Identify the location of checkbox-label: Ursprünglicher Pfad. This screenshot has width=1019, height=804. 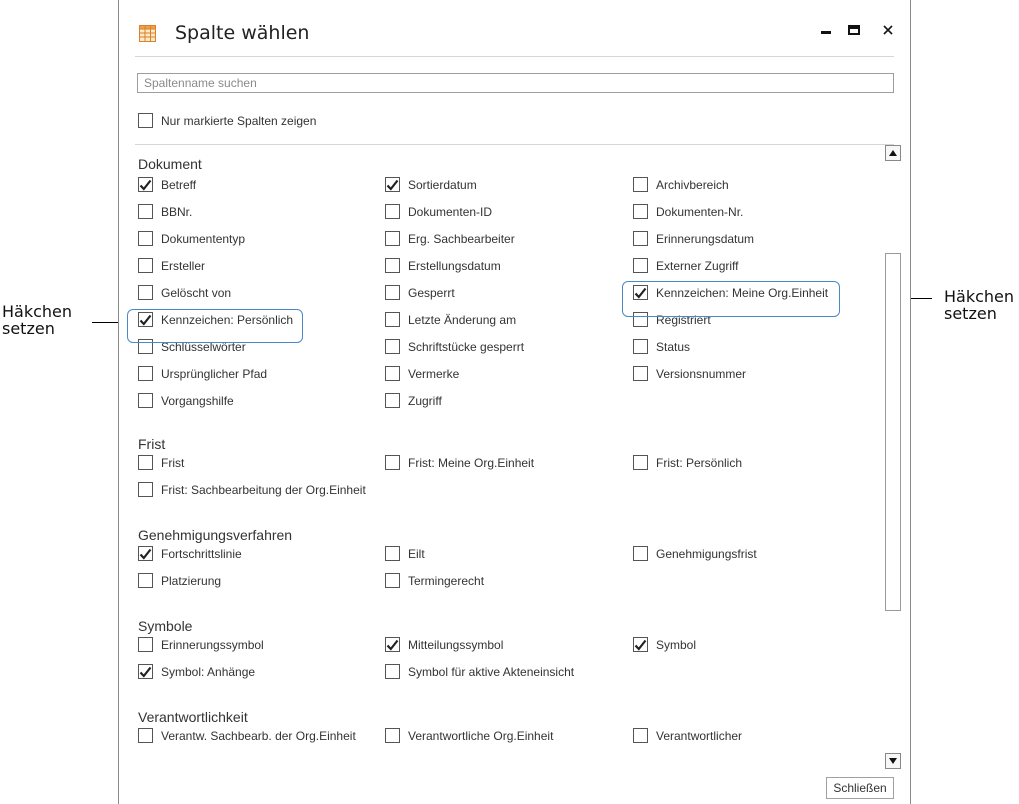
(214, 373).